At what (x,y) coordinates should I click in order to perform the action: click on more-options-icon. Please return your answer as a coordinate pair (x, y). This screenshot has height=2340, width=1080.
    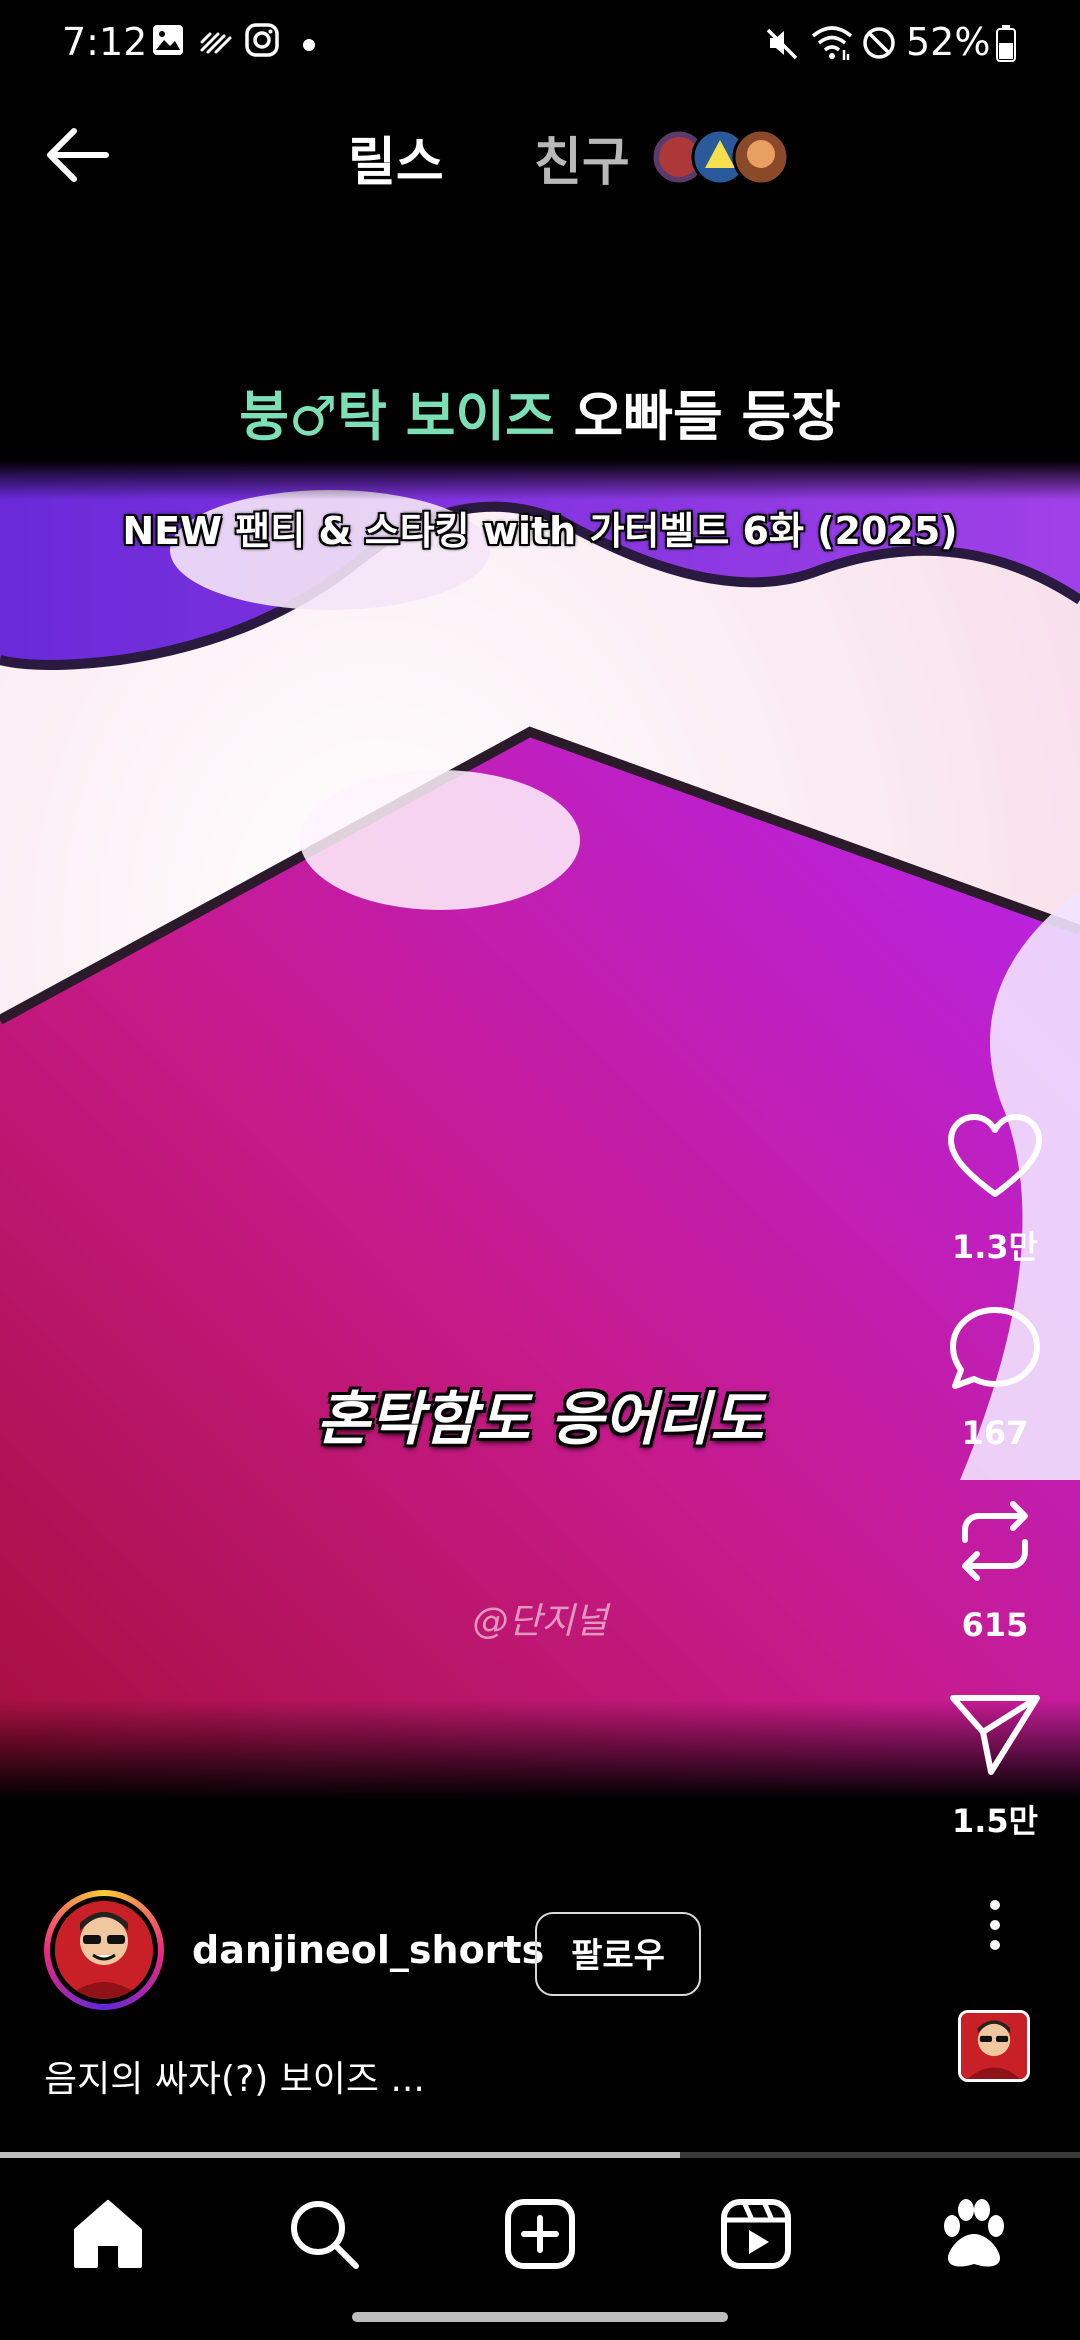
    Looking at the image, I should click on (995, 1925).